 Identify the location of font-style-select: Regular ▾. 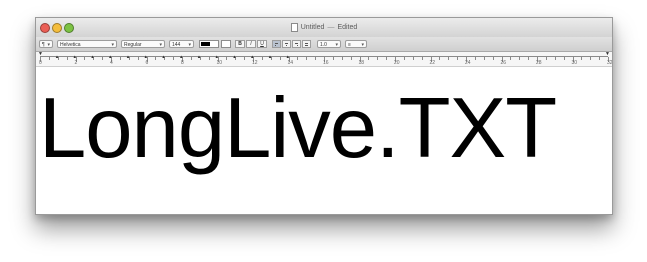
(143, 44).